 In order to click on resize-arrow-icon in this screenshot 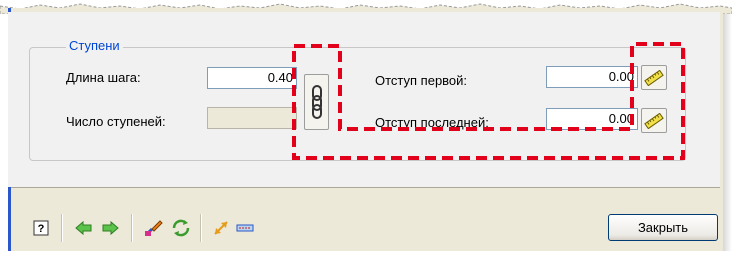, I will do `click(221, 228)`.